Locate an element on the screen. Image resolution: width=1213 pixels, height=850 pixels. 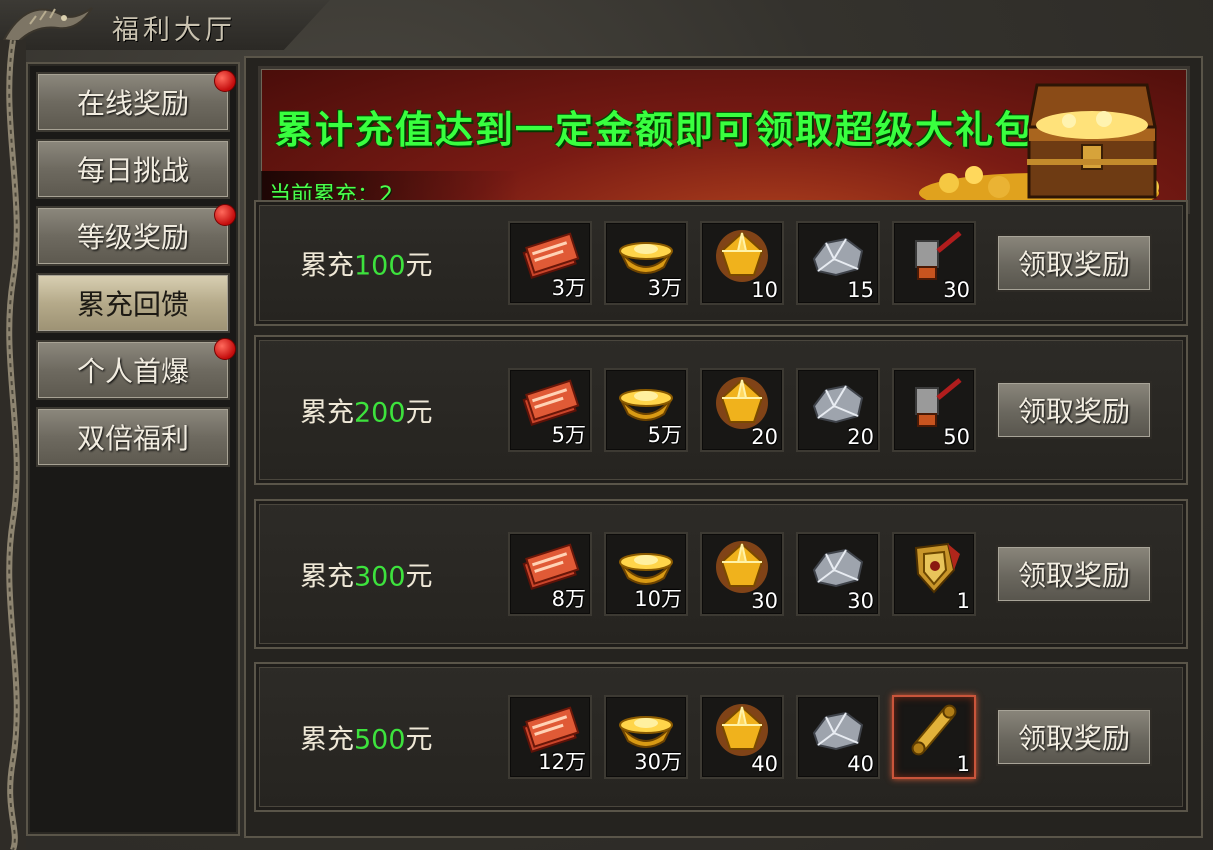
sidebar-item-daily-challenge: 每日挑战 is located at coordinates (133, 169).